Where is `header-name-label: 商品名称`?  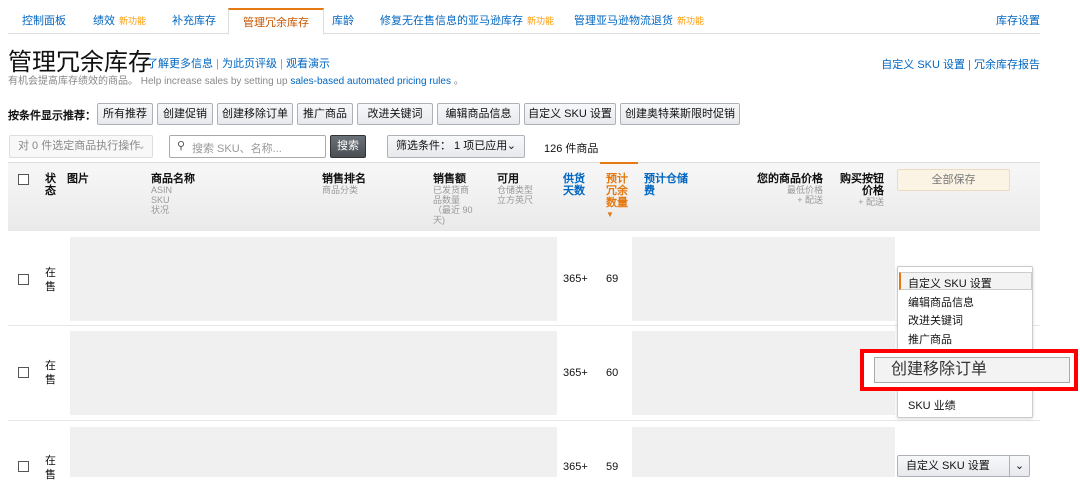 header-name-label: 商品名称 is located at coordinates (173, 179).